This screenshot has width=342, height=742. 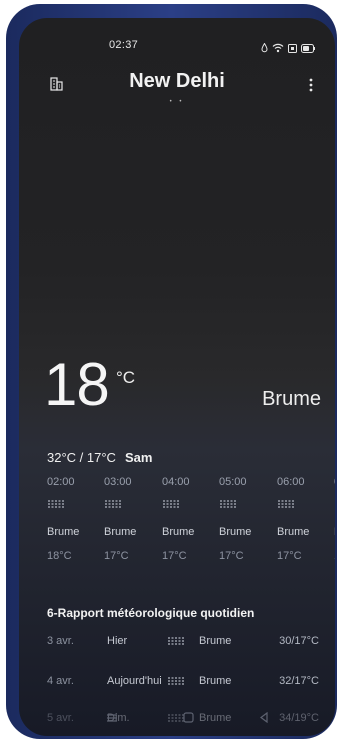 What do you see at coordinates (60, 641) in the screenshot?
I see `row-date: 3 avr.` at bounding box center [60, 641].